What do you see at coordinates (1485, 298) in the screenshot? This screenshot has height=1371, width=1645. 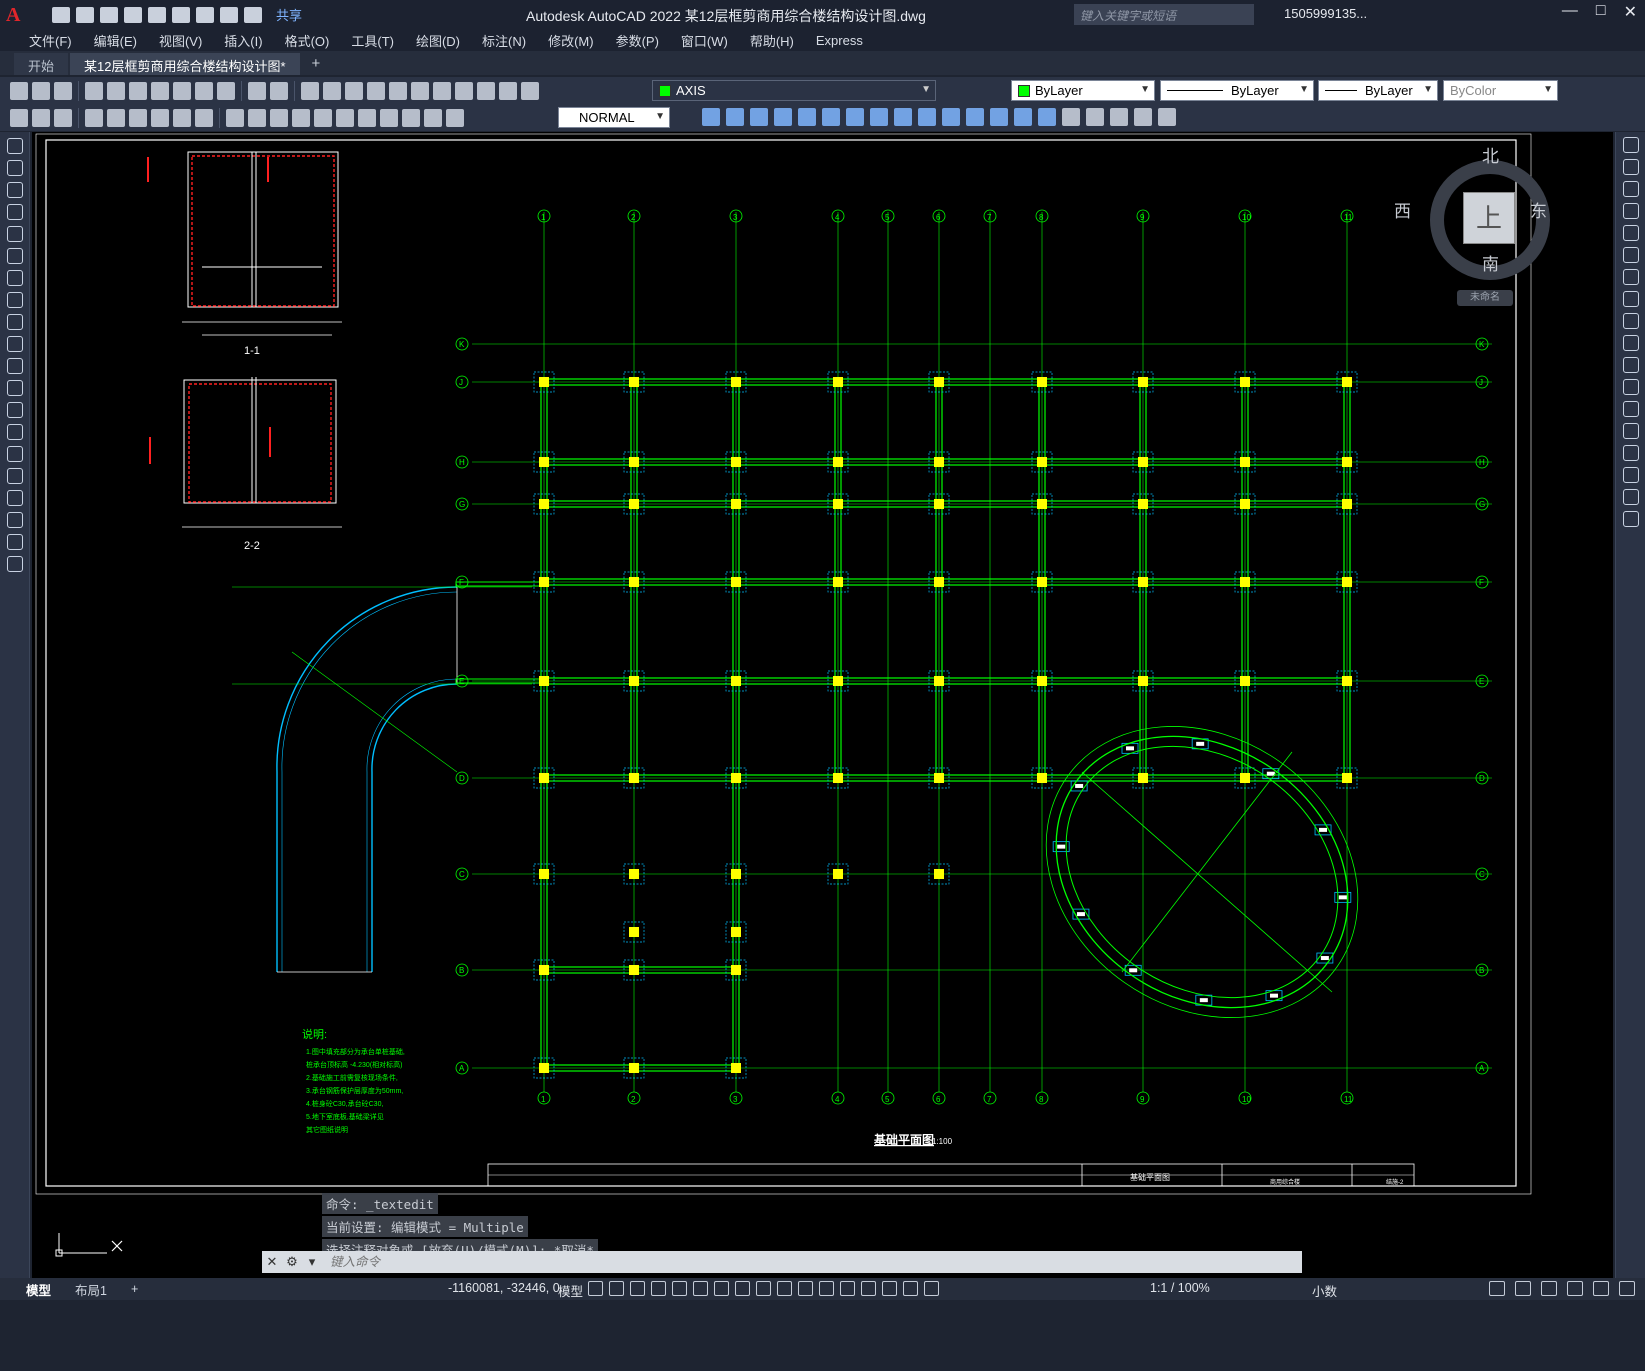 I see `wcs-menu: 未命名` at bounding box center [1485, 298].